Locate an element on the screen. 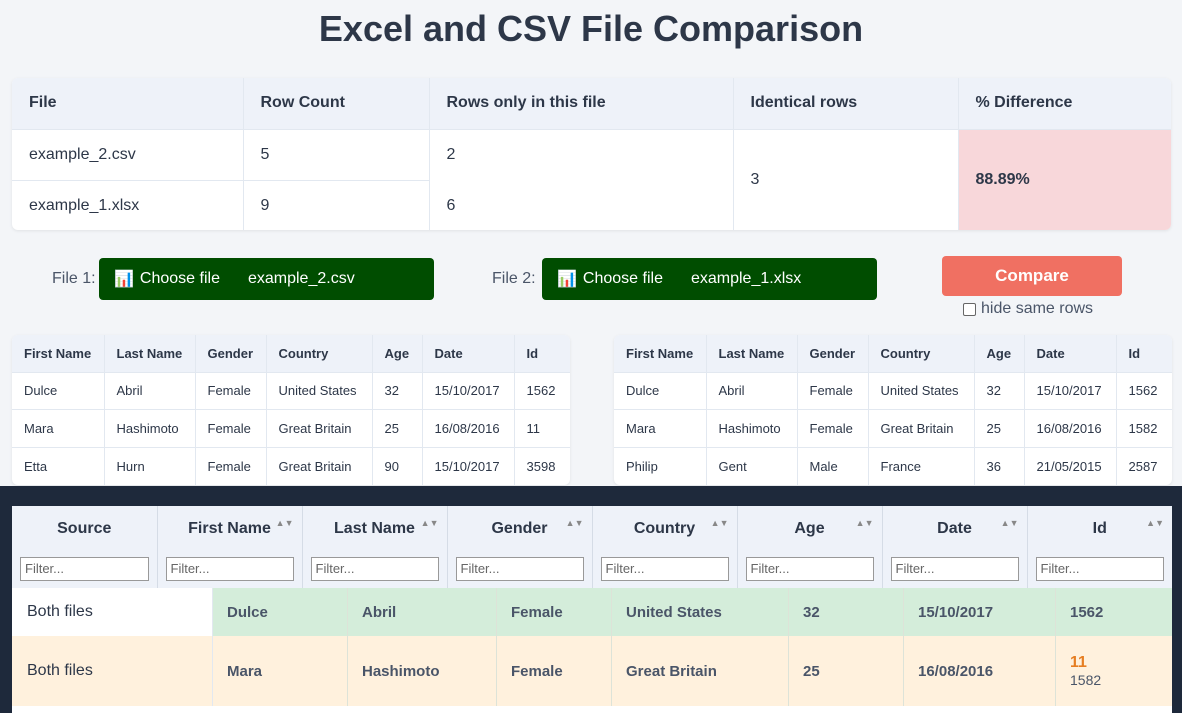  summary-rows-only: 2 is located at coordinates (581, 154).